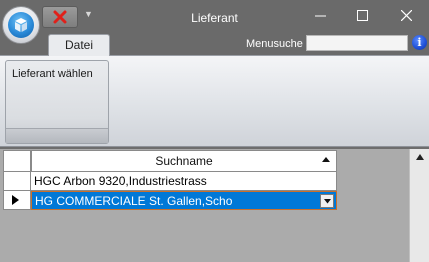  I want to click on row-header-current, so click(17, 200).